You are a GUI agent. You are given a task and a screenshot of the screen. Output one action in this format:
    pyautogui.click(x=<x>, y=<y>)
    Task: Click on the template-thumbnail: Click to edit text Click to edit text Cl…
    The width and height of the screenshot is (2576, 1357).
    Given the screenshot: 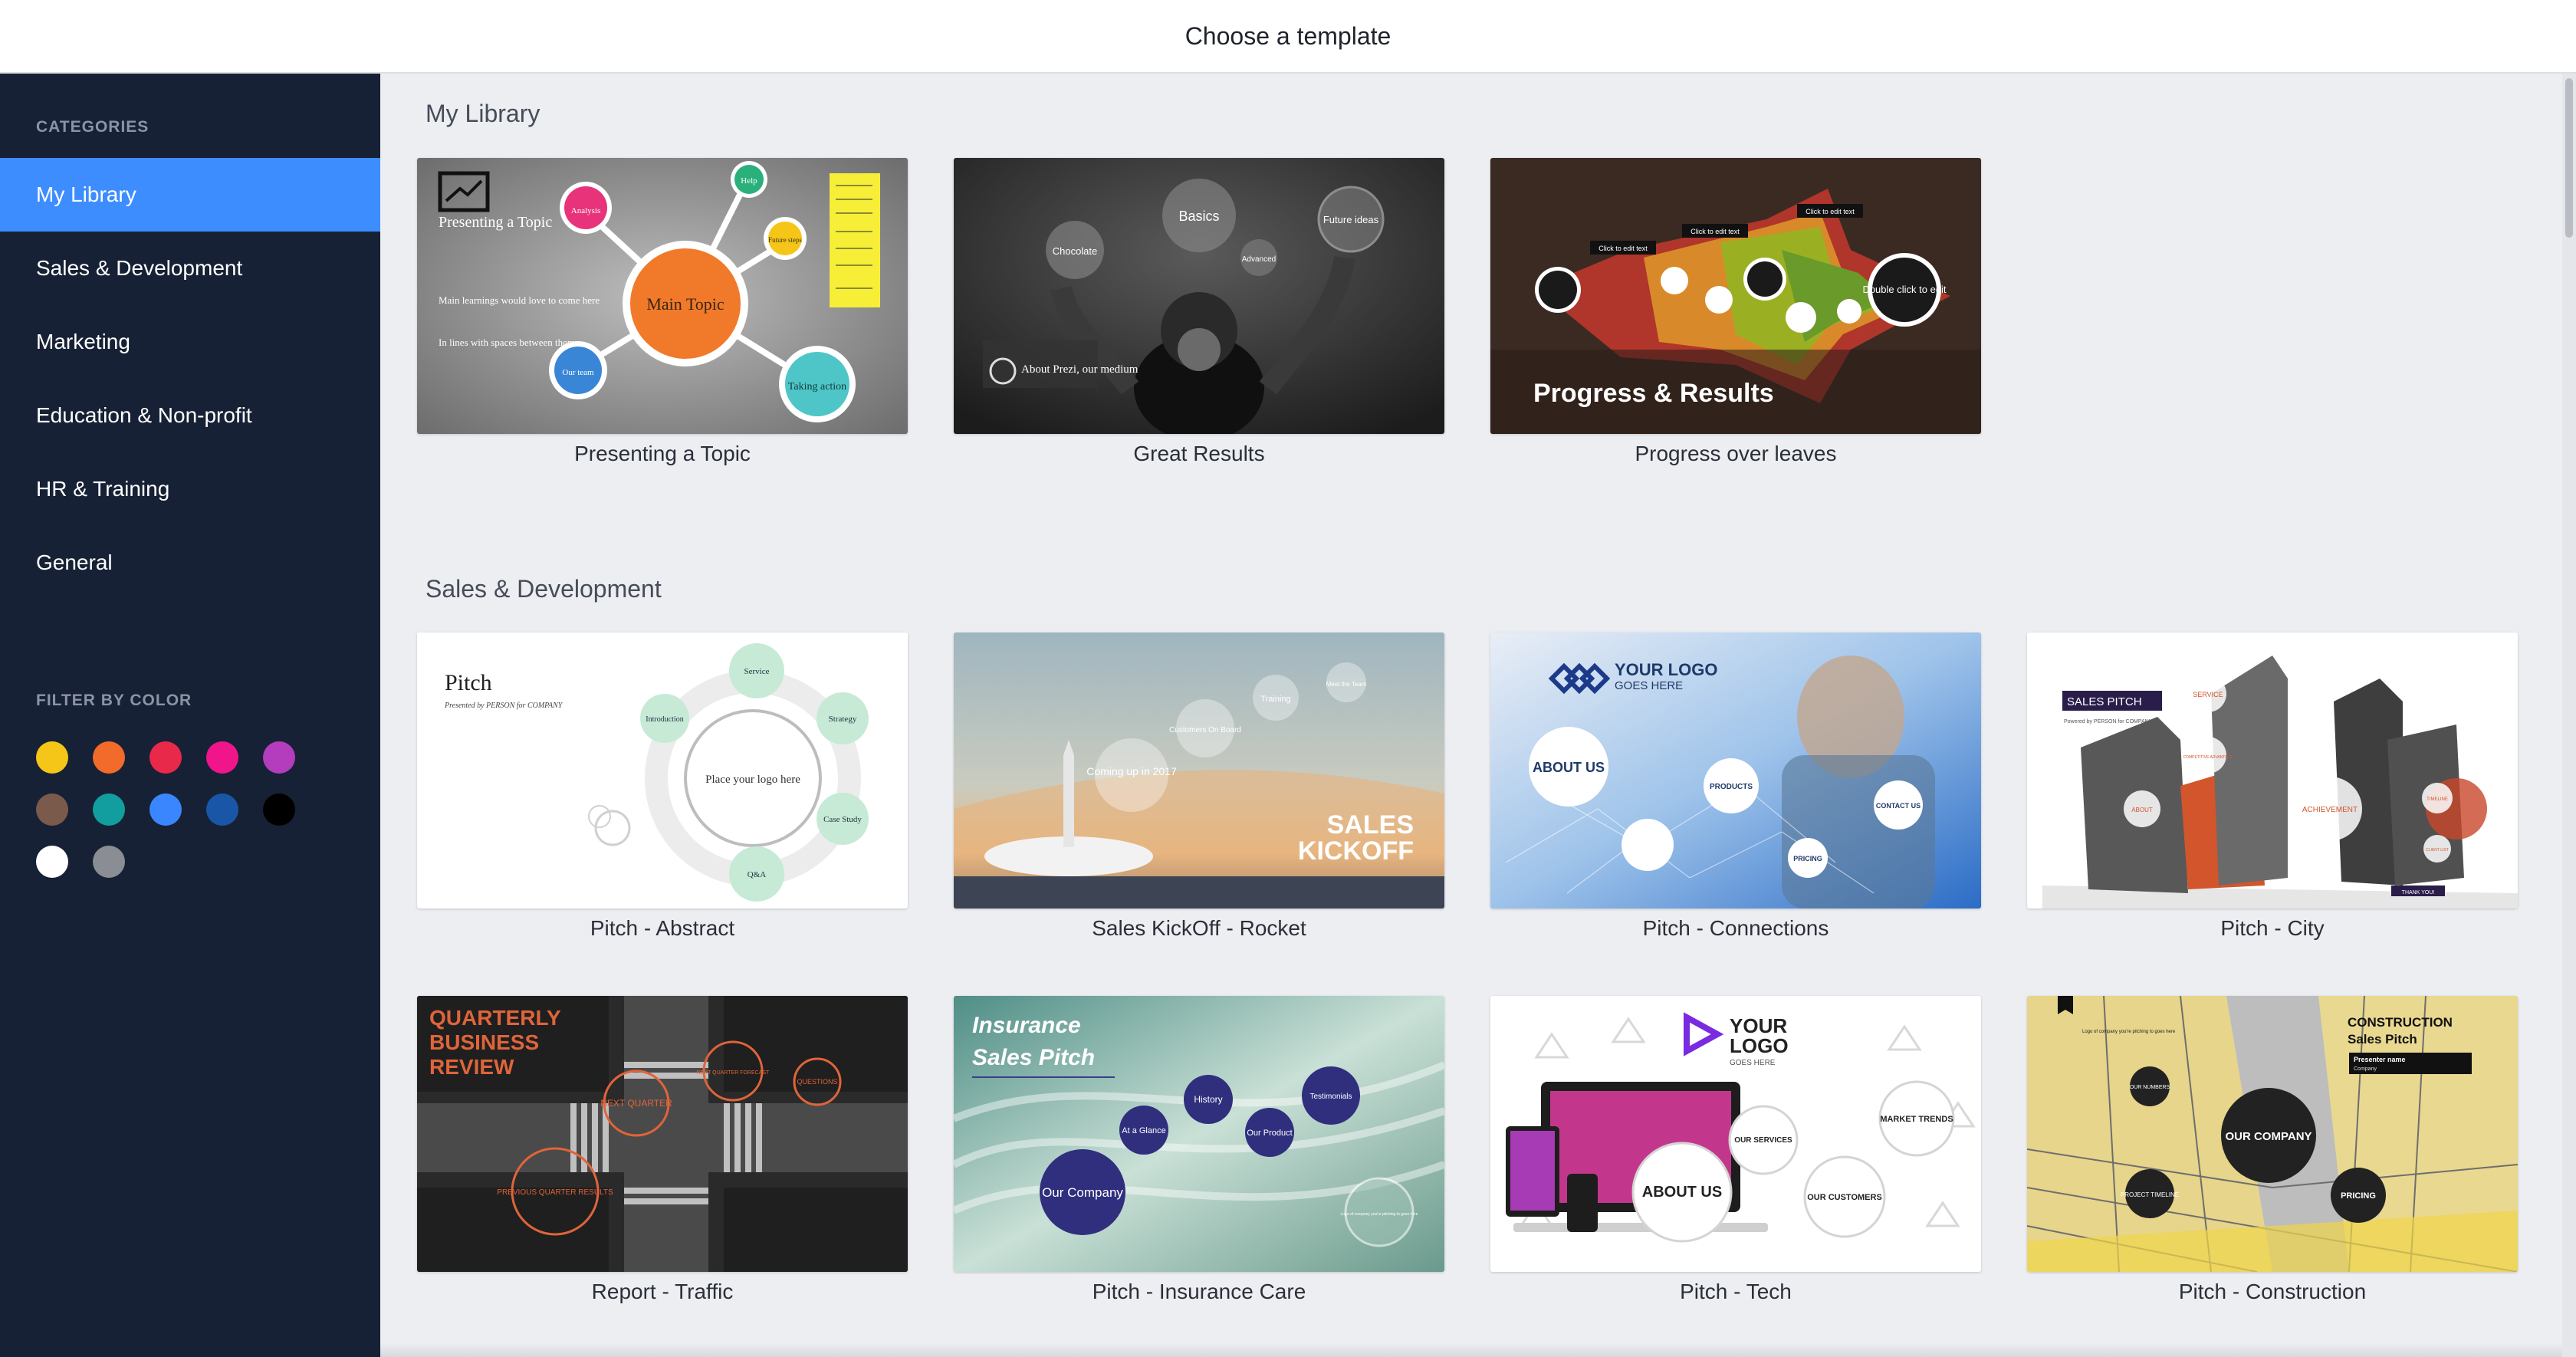 What is the action you would take?
    pyautogui.click(x=1735, y=296)
    